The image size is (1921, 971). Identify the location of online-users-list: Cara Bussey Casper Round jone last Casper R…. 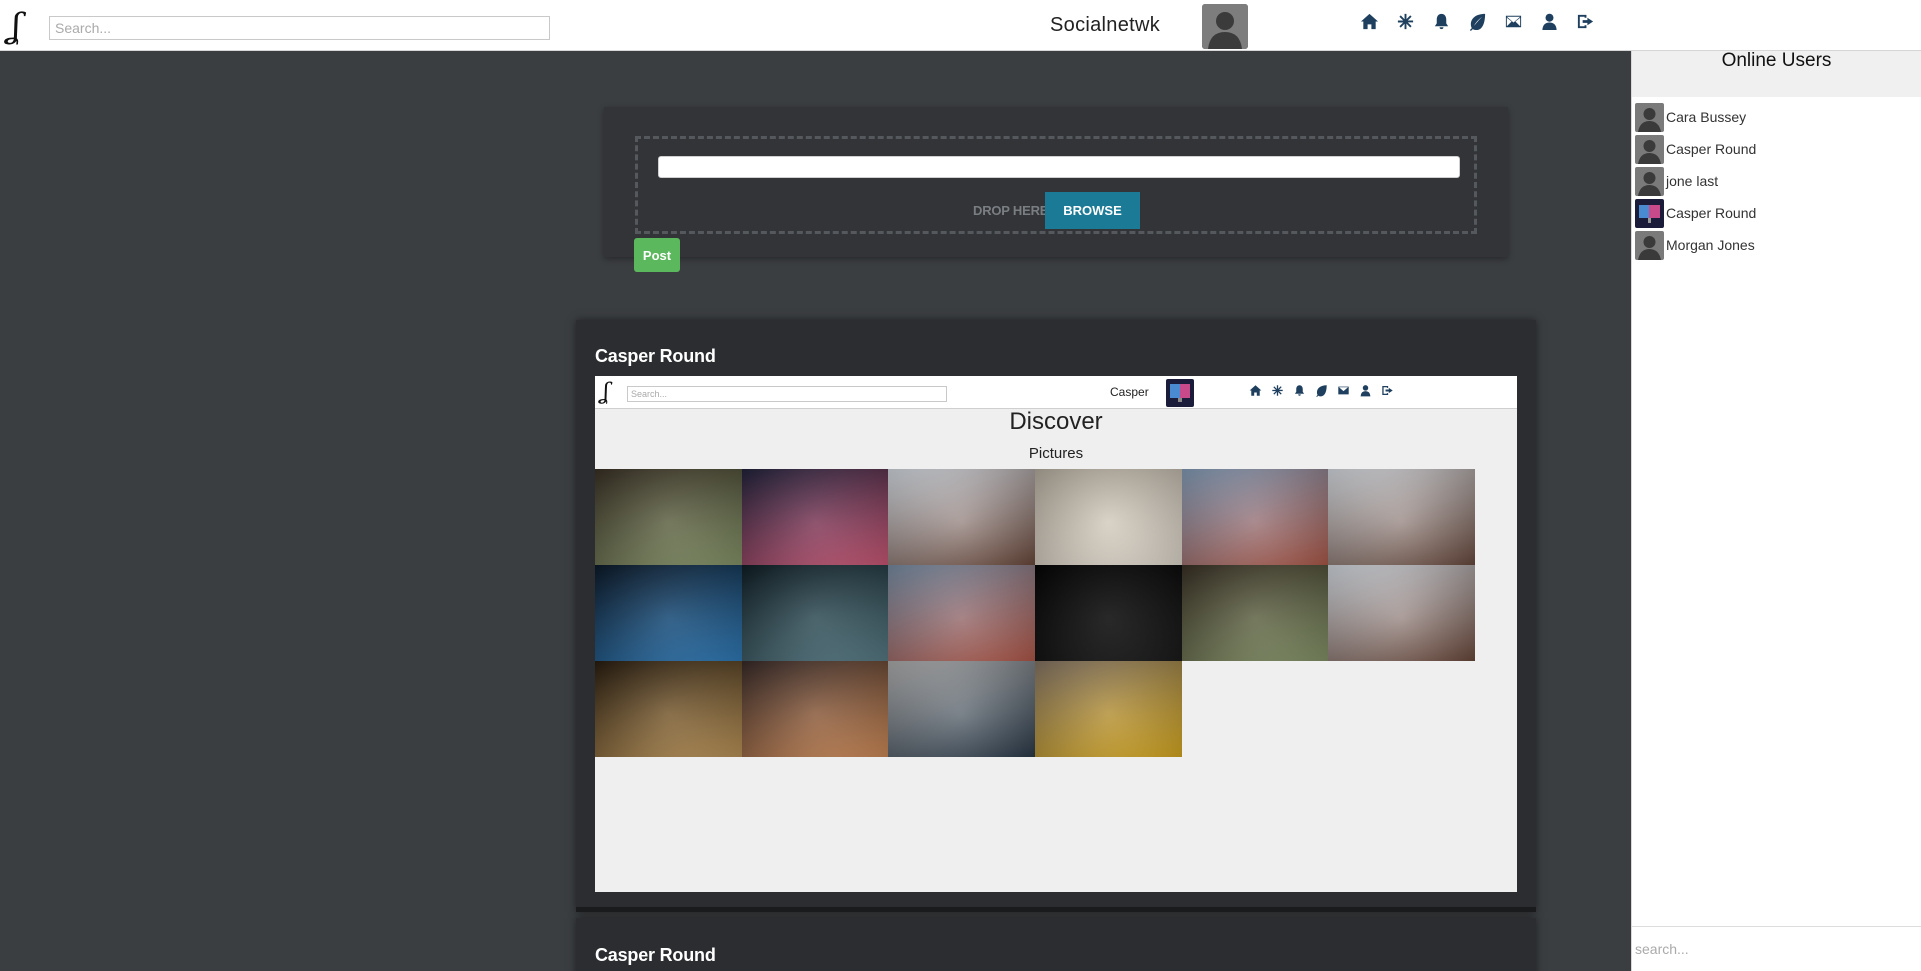
(1776, 179).